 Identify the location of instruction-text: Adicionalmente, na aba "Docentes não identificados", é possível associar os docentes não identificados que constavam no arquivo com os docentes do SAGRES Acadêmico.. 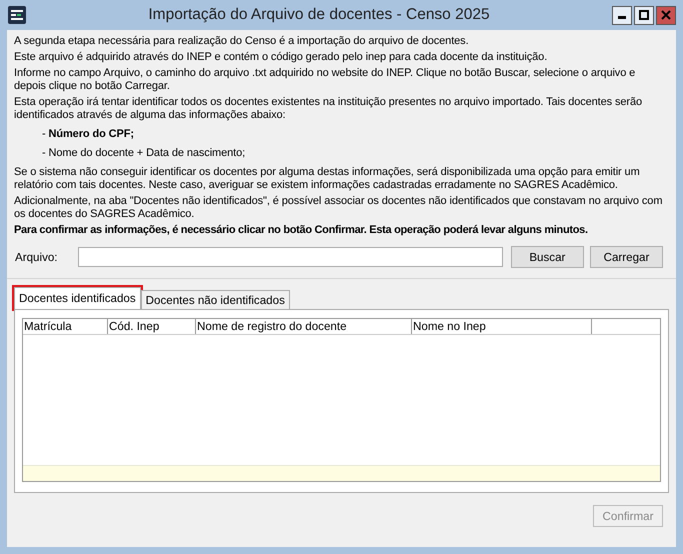
(339, 208).